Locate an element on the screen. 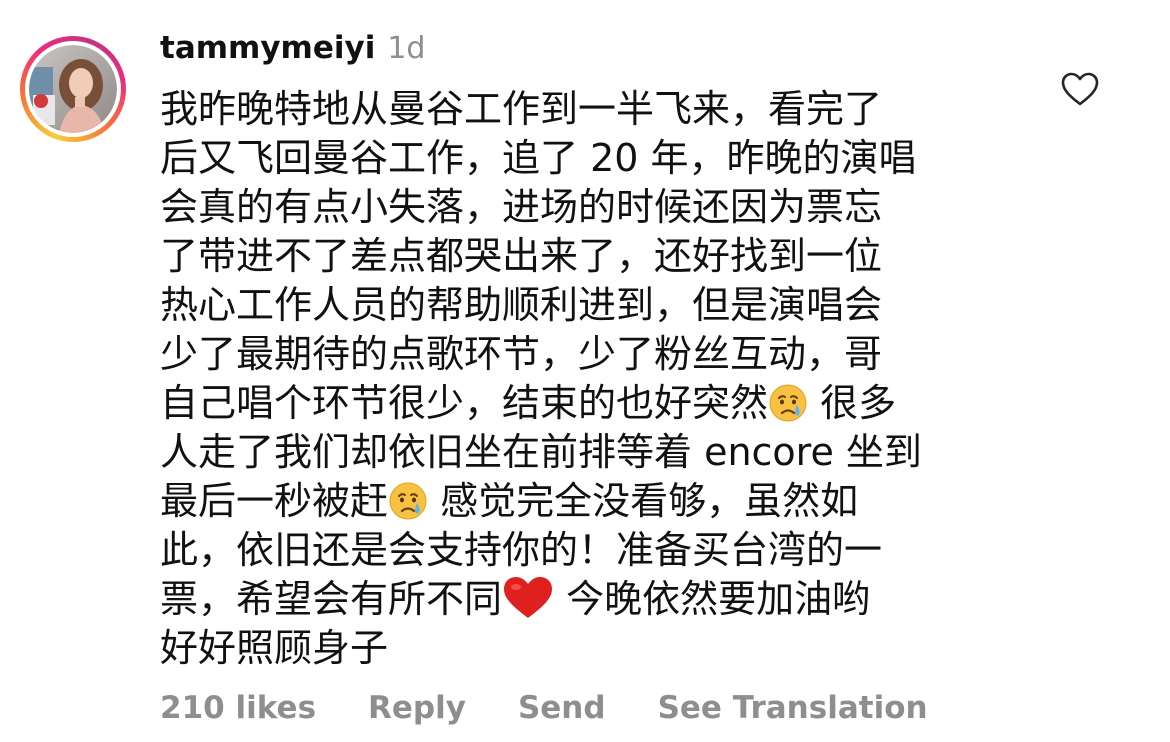  avatar is located at coordinates (73, 89).